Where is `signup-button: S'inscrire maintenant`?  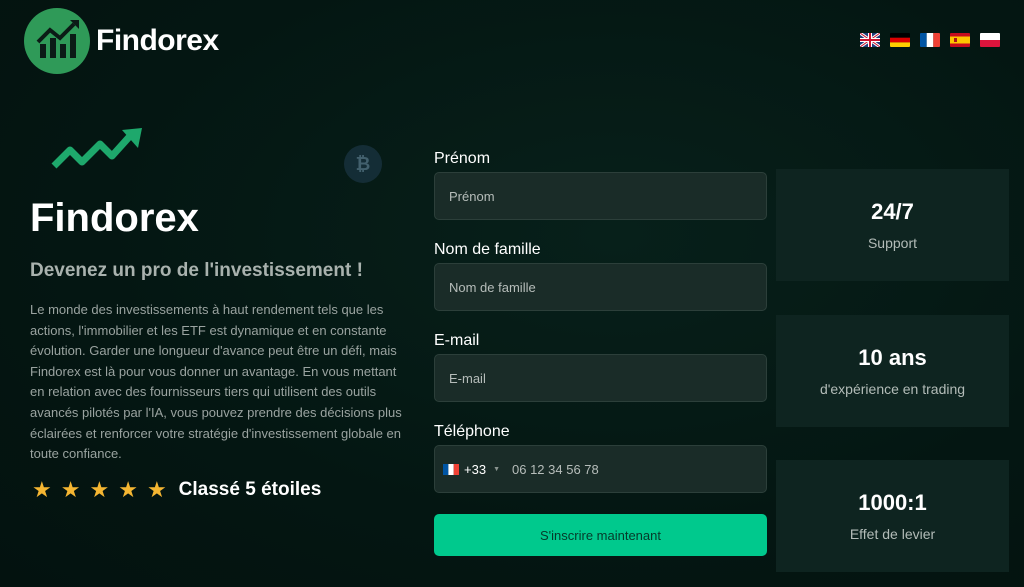 signup-button: S'inscrire maintenant is located at coordinates (600, 535).